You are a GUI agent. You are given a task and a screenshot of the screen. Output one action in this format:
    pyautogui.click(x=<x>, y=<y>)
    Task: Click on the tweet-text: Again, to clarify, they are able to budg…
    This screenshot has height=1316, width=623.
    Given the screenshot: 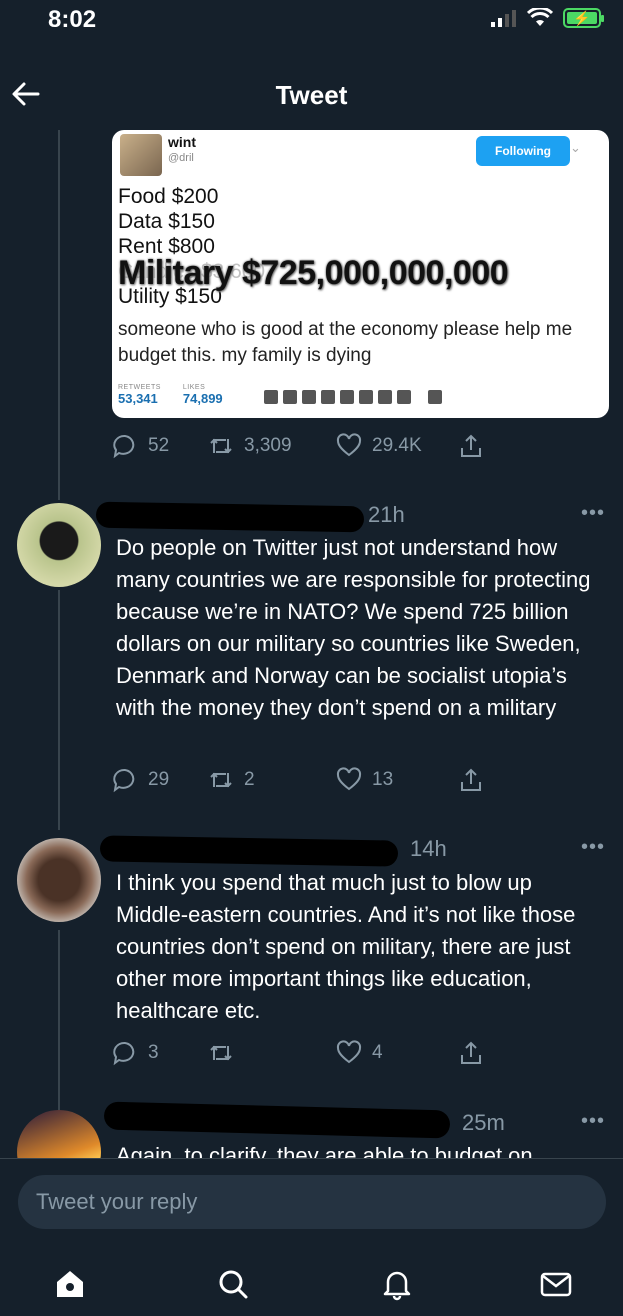 What is the action you would take?
    pyautogui.click(x=324, y=1150)
    